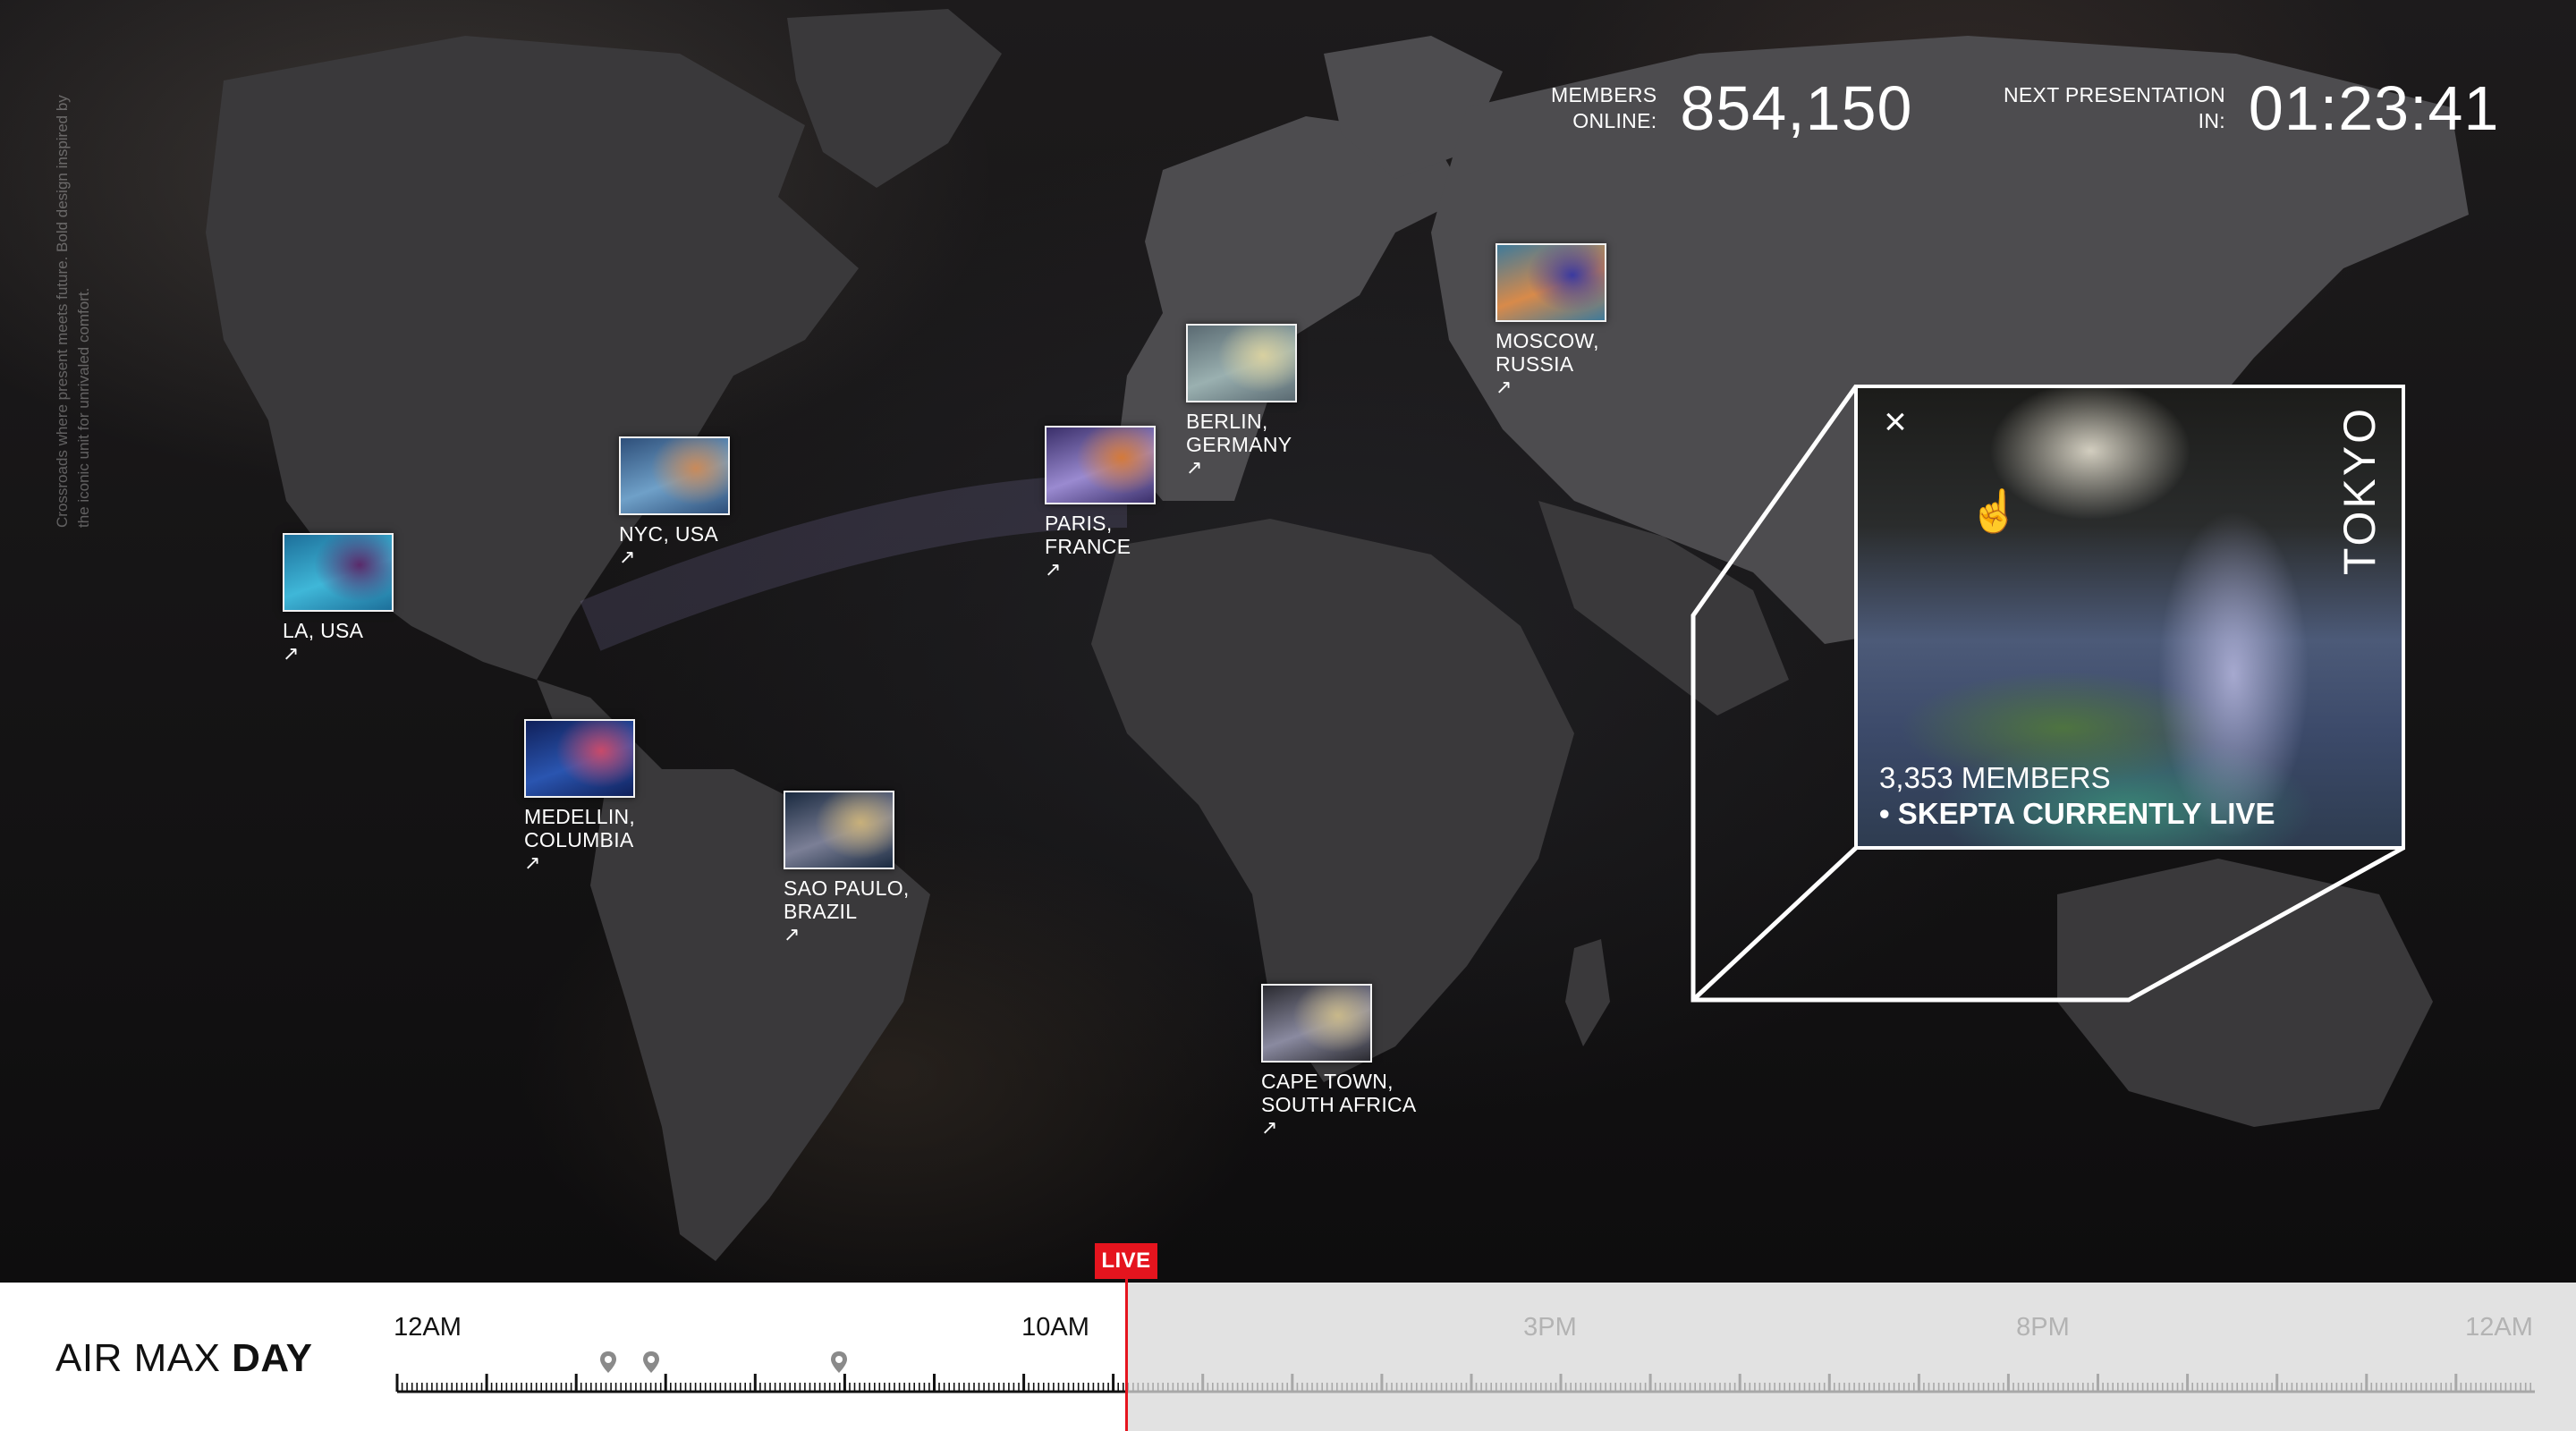  I want to click on close-icon: ×, so click(1895, 422).